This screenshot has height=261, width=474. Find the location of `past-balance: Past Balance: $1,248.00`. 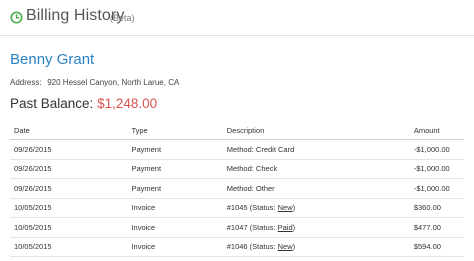

past-balance: Past Balance: $1,248.00 is located at coordinates (83, 103).